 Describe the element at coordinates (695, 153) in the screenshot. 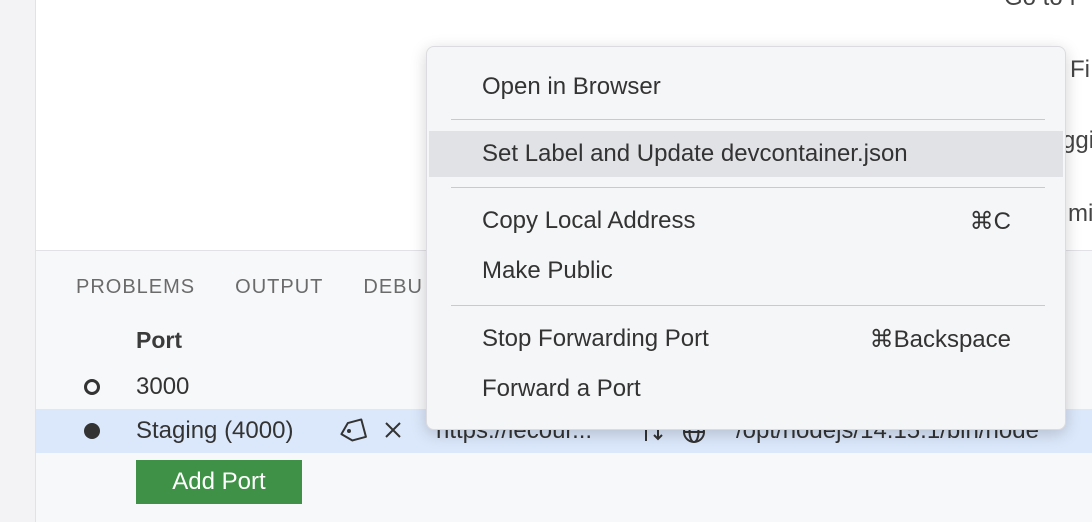

I see `menu-item-label: Set Label and Update devcontainer.json` at that location.